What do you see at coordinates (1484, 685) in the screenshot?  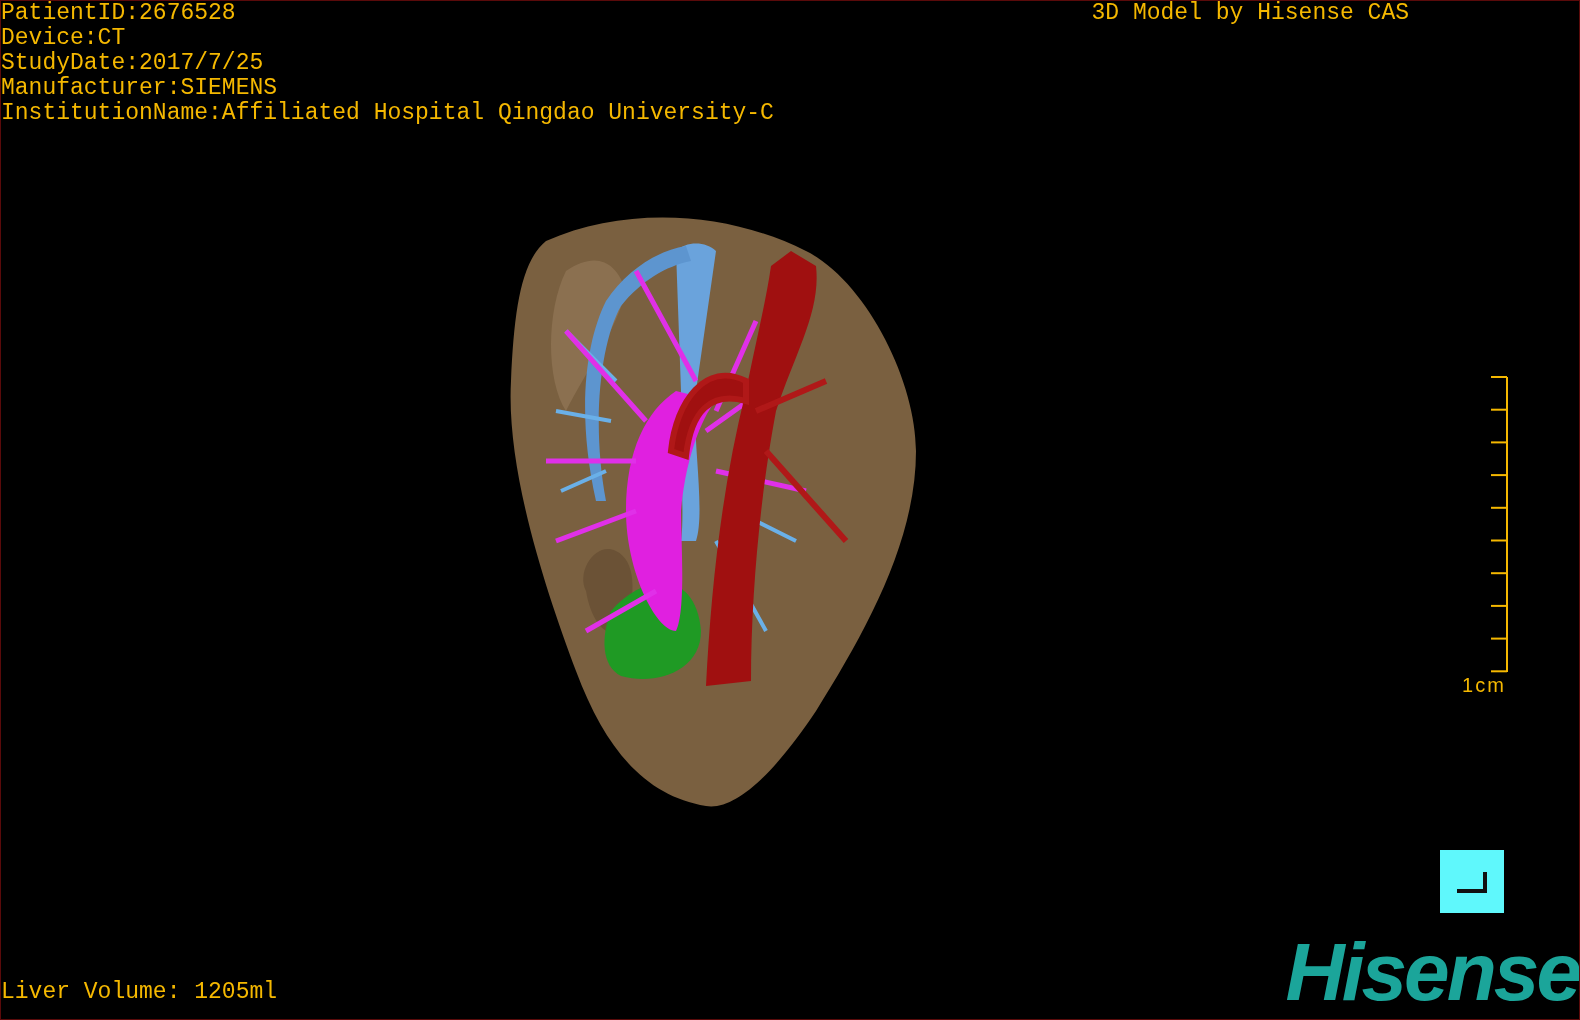 I see `scale-label: 1cm` at bounding box center [1484, 685].